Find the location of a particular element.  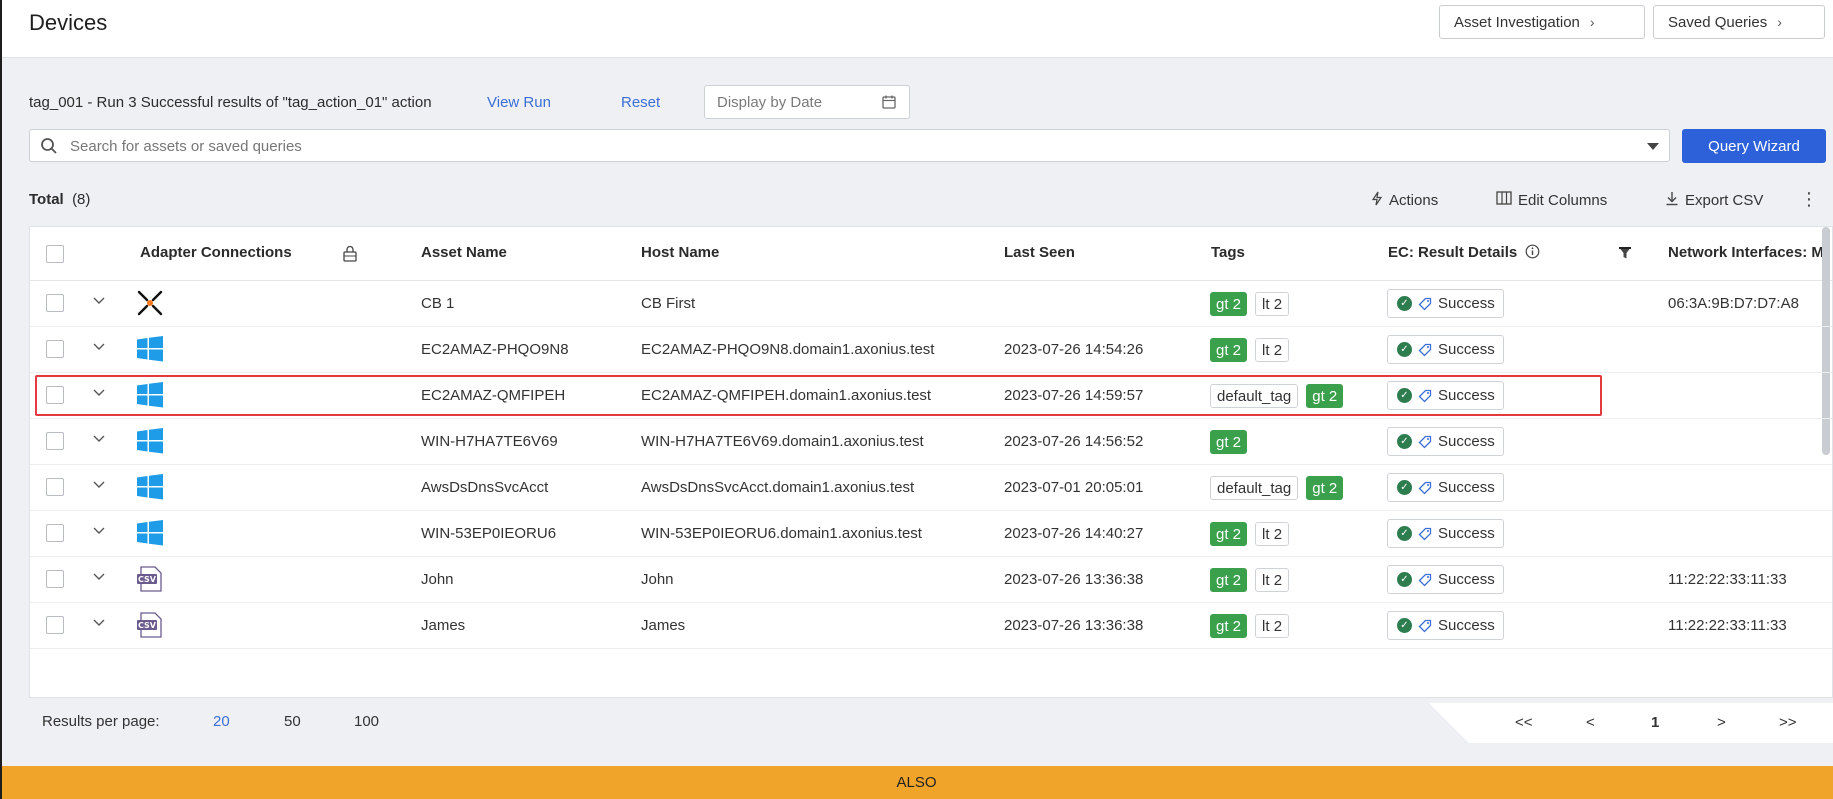

last-page-button: >> is located at coordinates (1788, 722).